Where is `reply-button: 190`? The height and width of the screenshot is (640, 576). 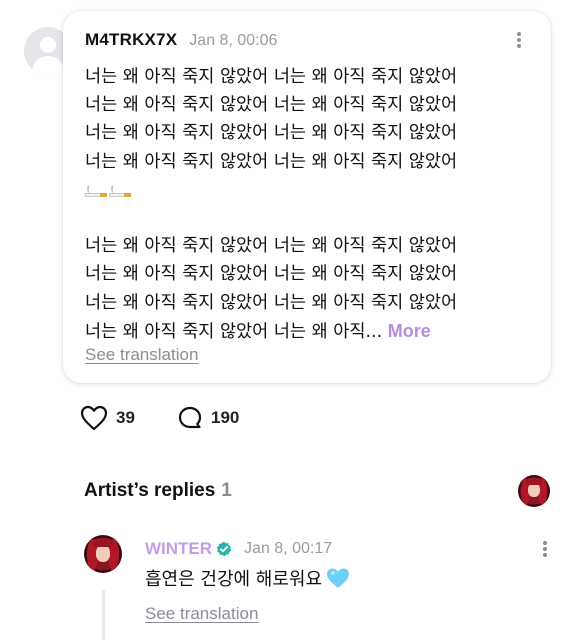 reply-button: 190 is located at coordinates (208, 418).